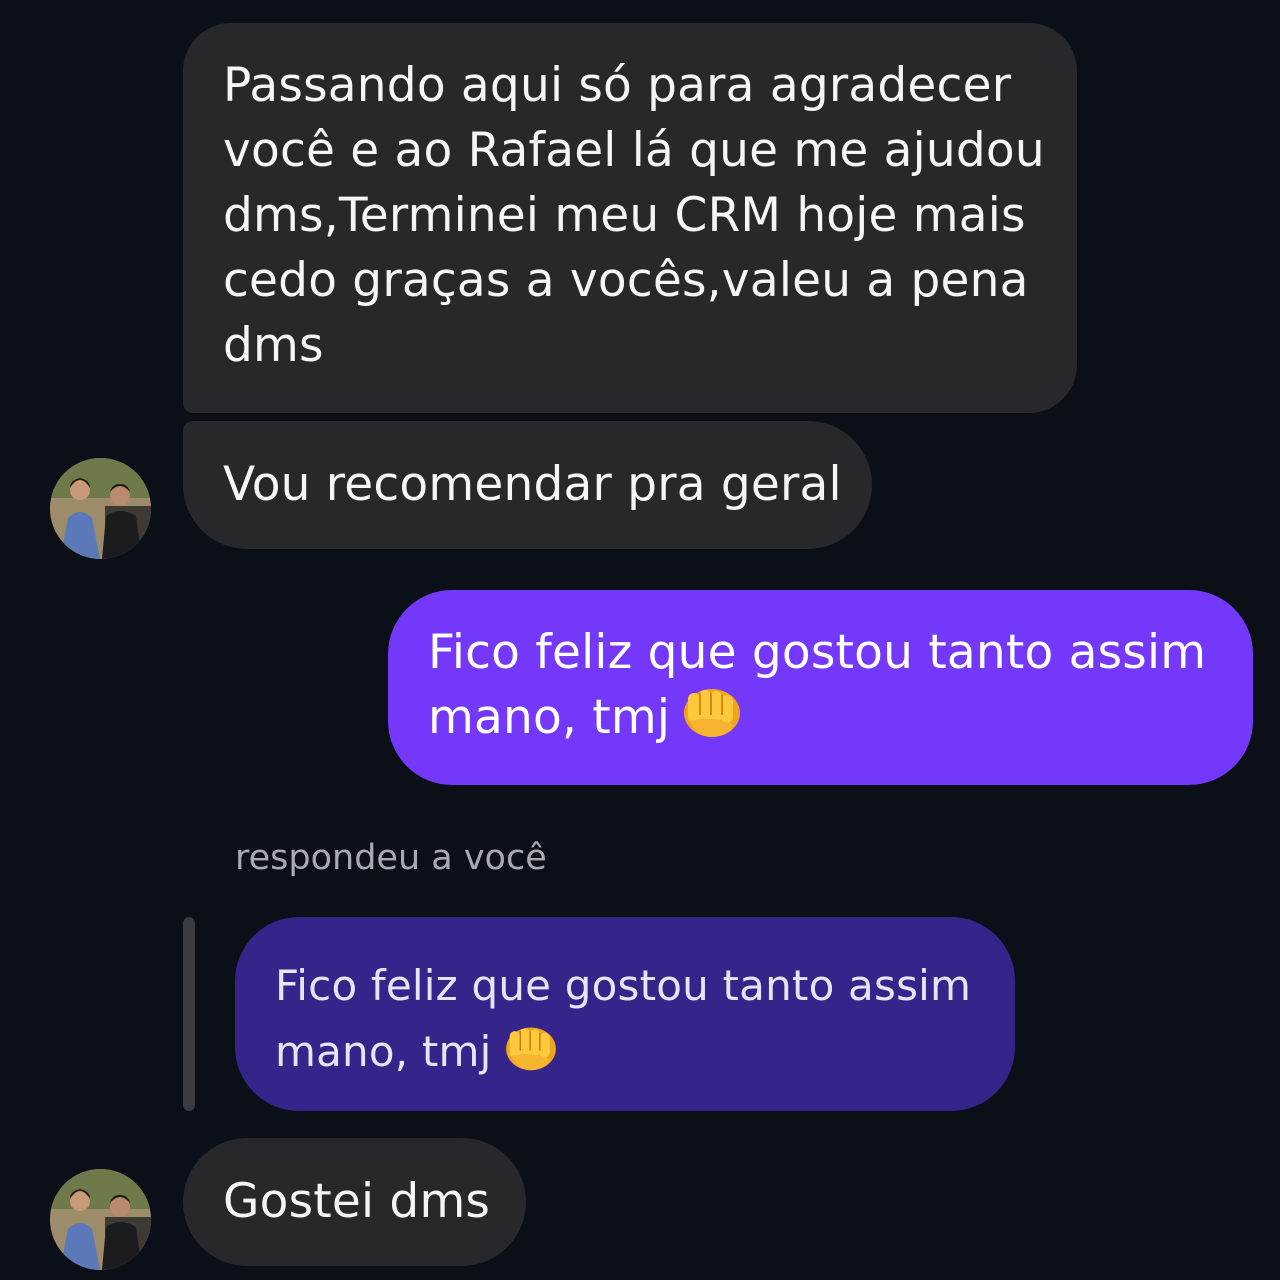 The height and width of the screenshot is (1280, 1280). I want to click on message-text-line: Passando aqui só para agradecer, so click(617, 85).